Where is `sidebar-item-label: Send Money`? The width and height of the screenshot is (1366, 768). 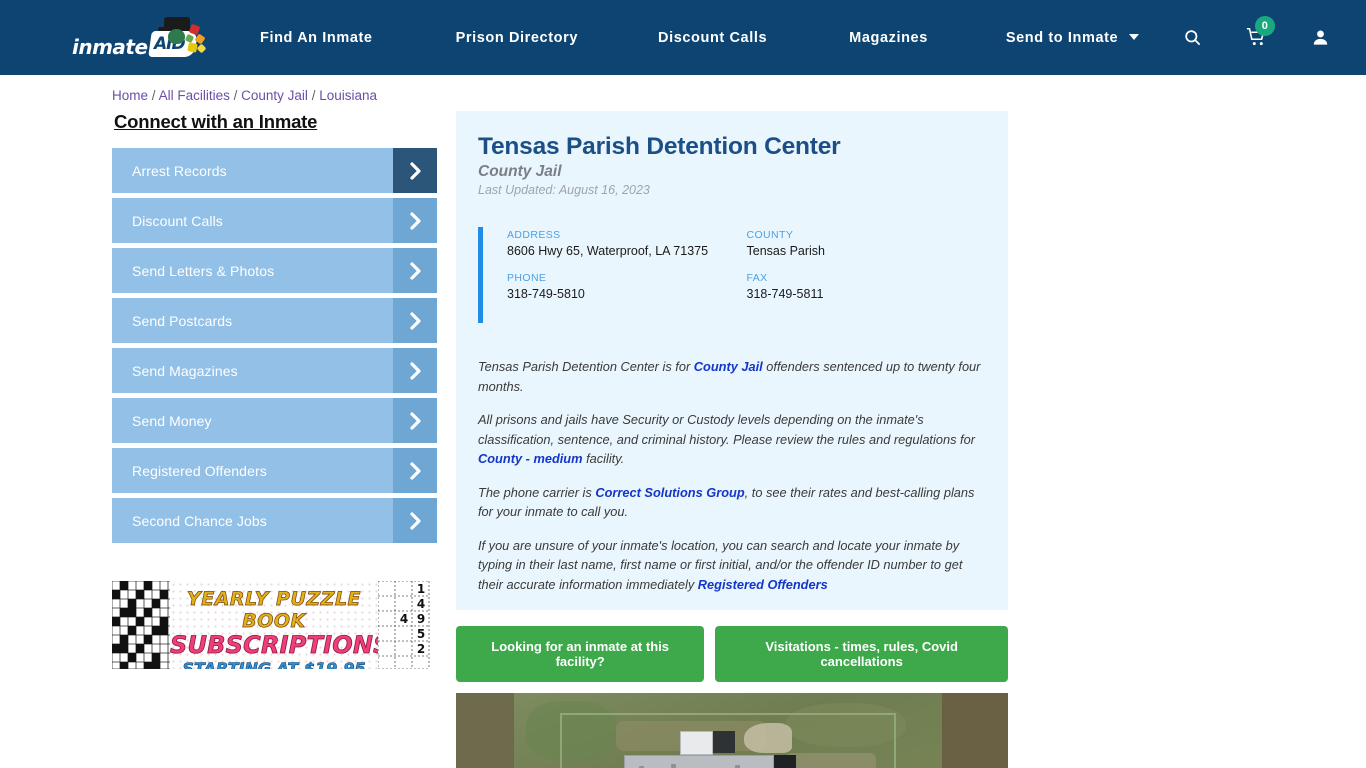 sidebar-item-label: Send Money is located at coordinates (172, 420).